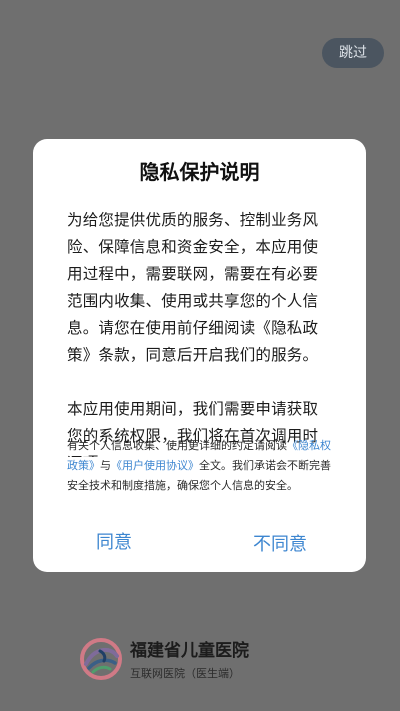  What do you see at coordinates (185, 673) in the screenshot?
I see `hospital-subtitle: 互联网医院（医生端）` at bounding box center [185, 673].